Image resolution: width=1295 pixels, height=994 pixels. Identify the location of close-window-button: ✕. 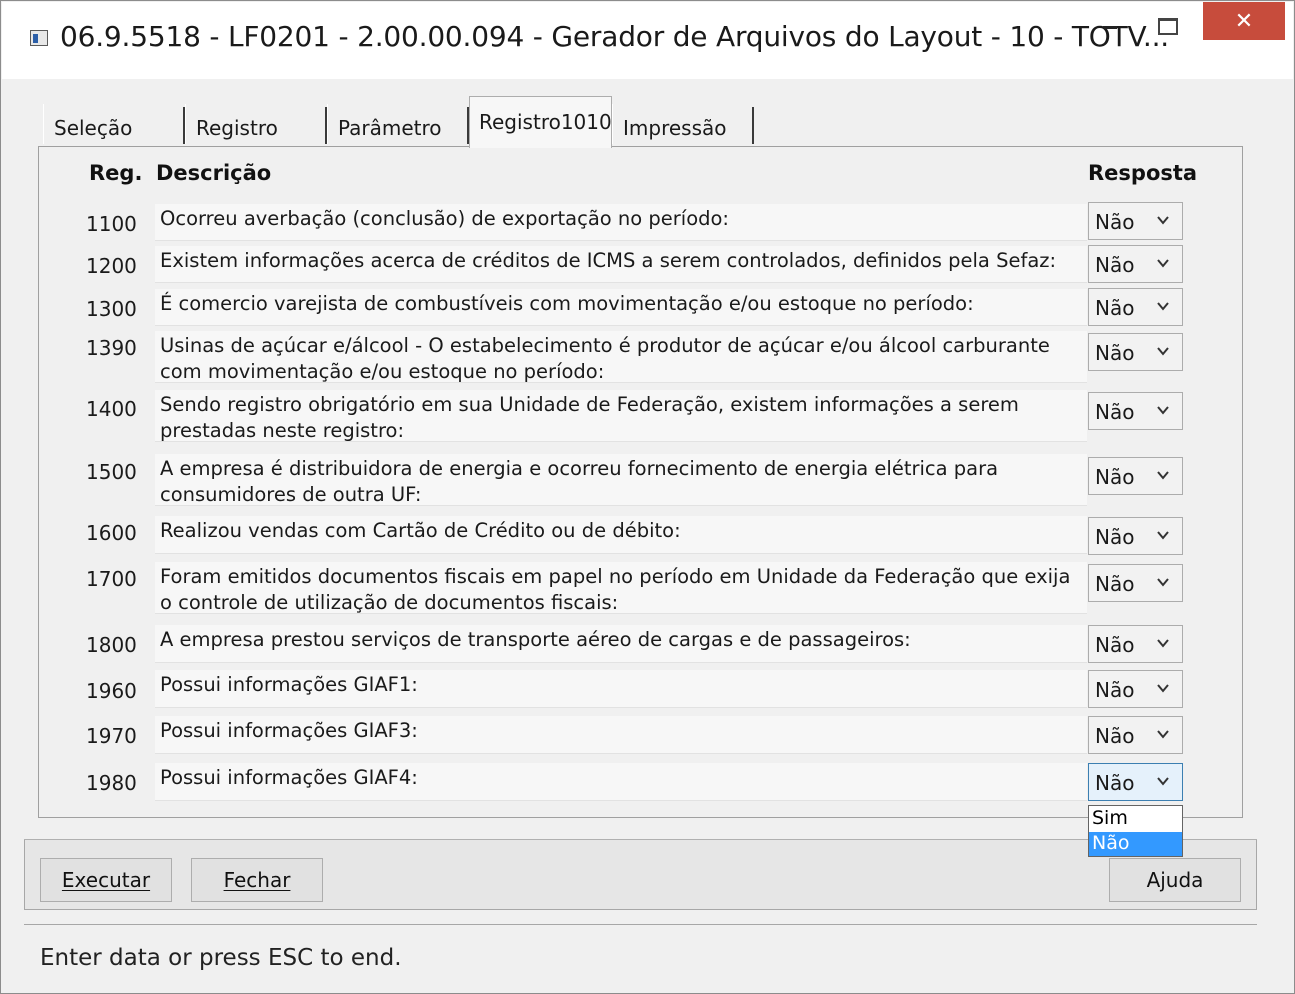
(1244, 21).